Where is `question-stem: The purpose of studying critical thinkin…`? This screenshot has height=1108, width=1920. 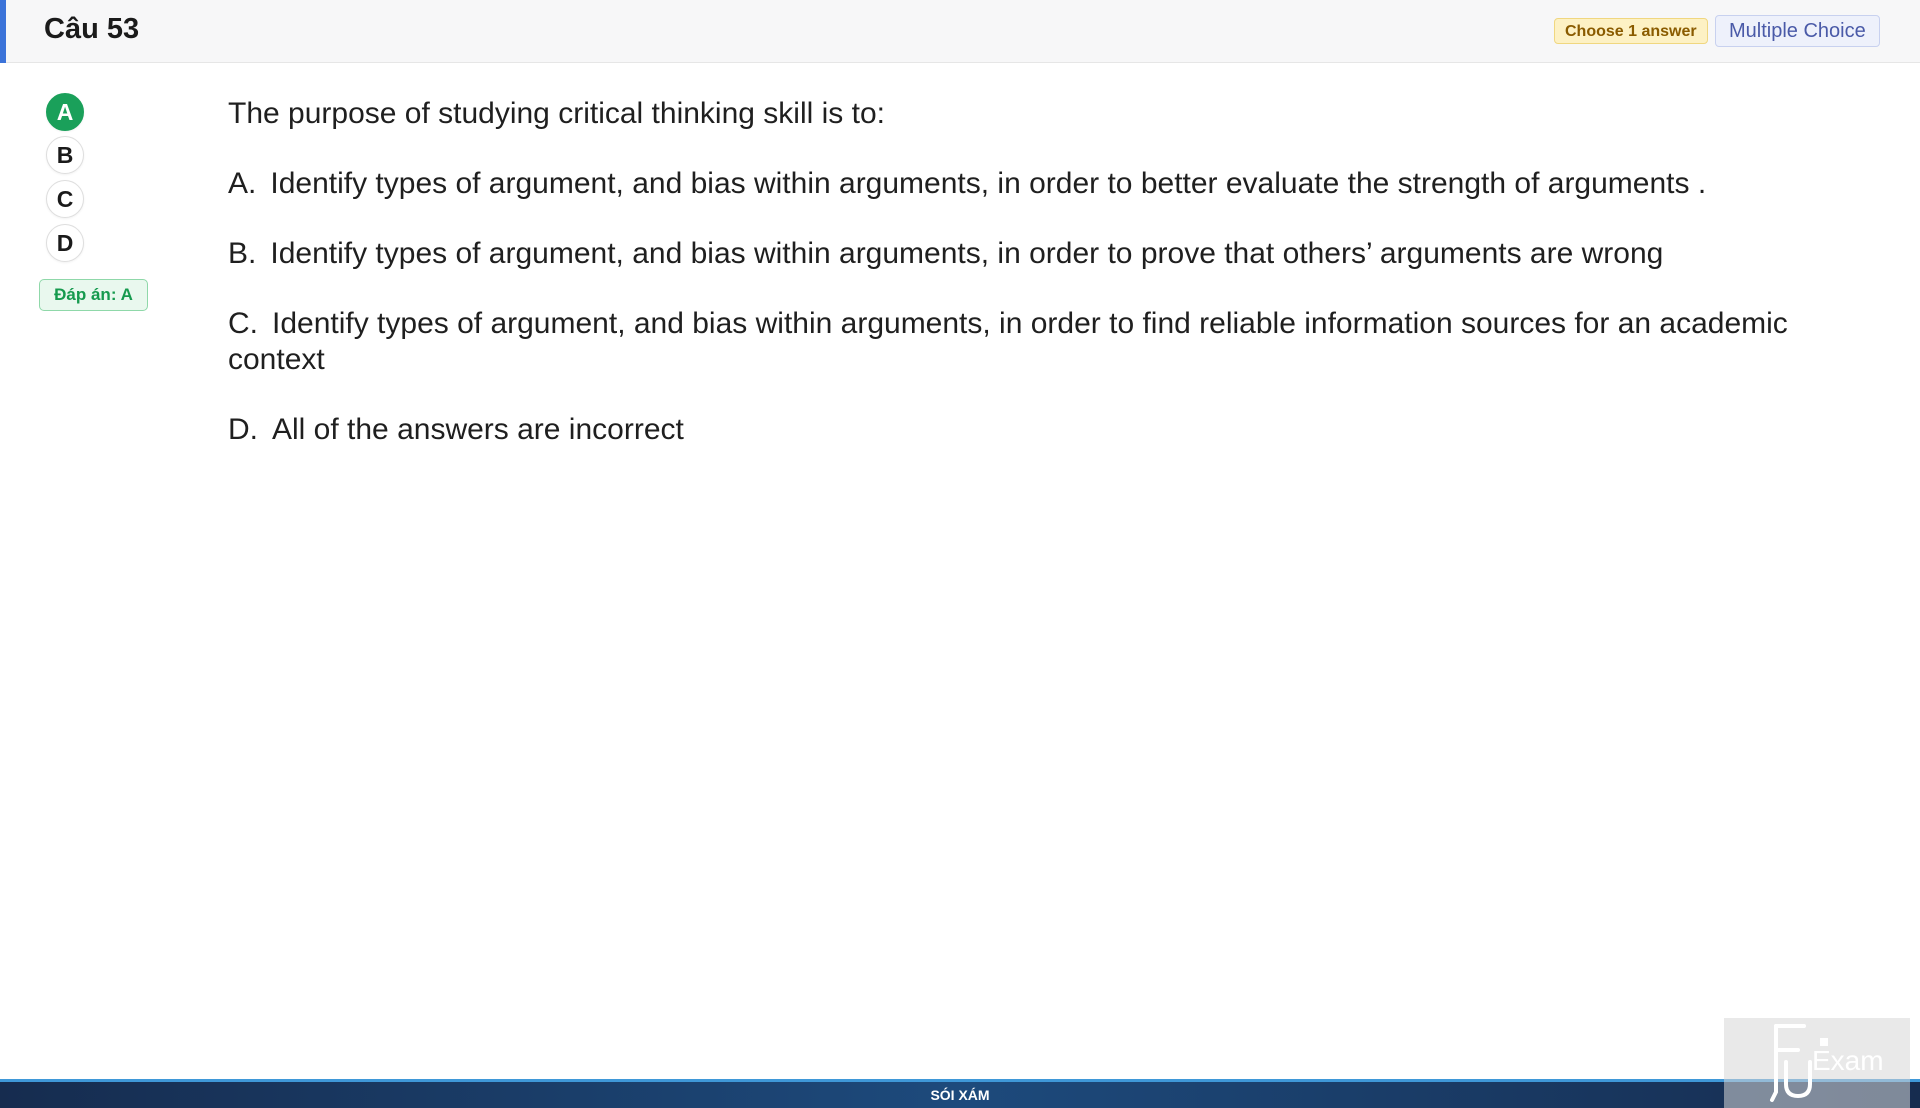 question-stem: The purpose of studying critical thinkin… is located at coordinates (556, 113).